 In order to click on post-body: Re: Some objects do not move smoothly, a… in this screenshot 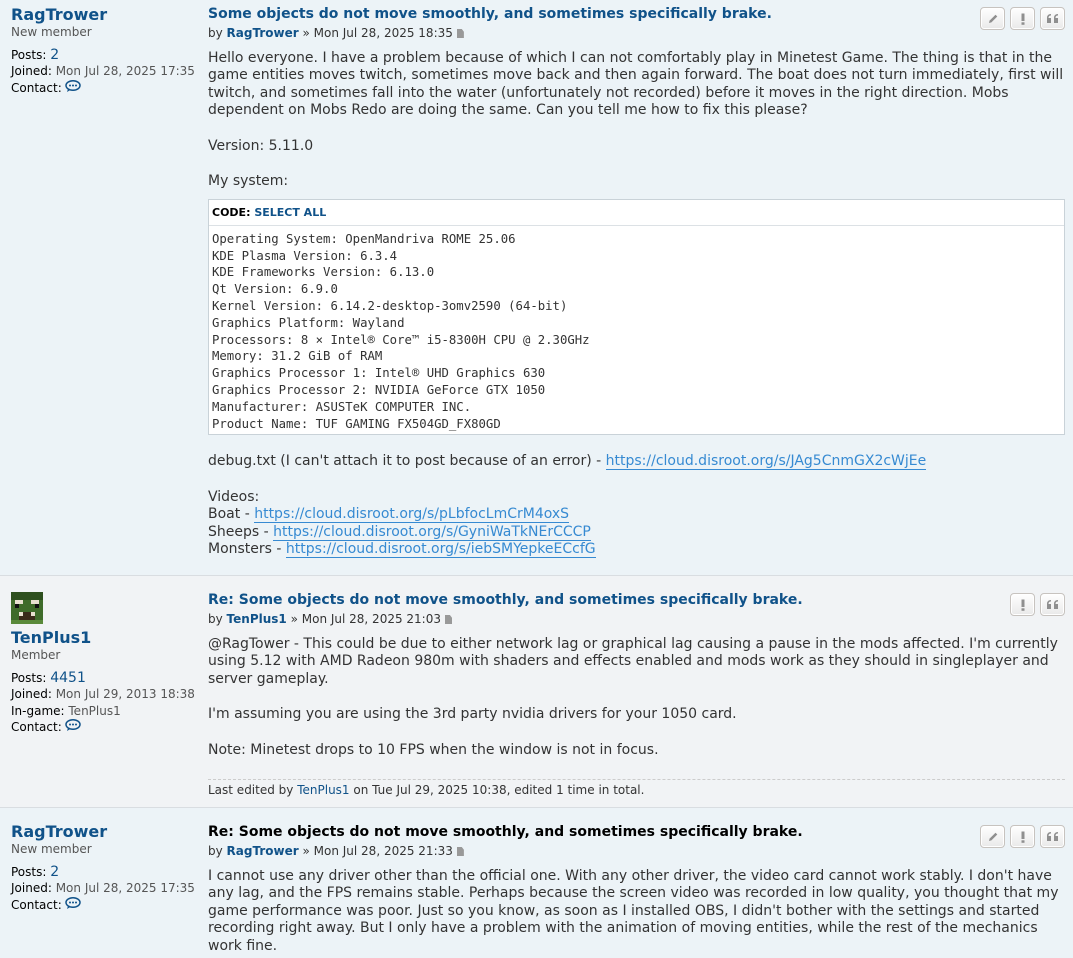, I will do `click(636, 889)`.